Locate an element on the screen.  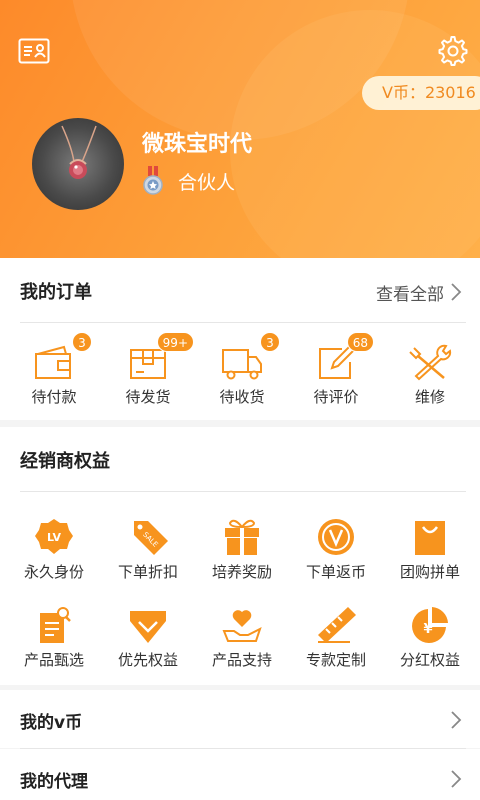
order-badge: 68 is located at coordinates (360, 342).